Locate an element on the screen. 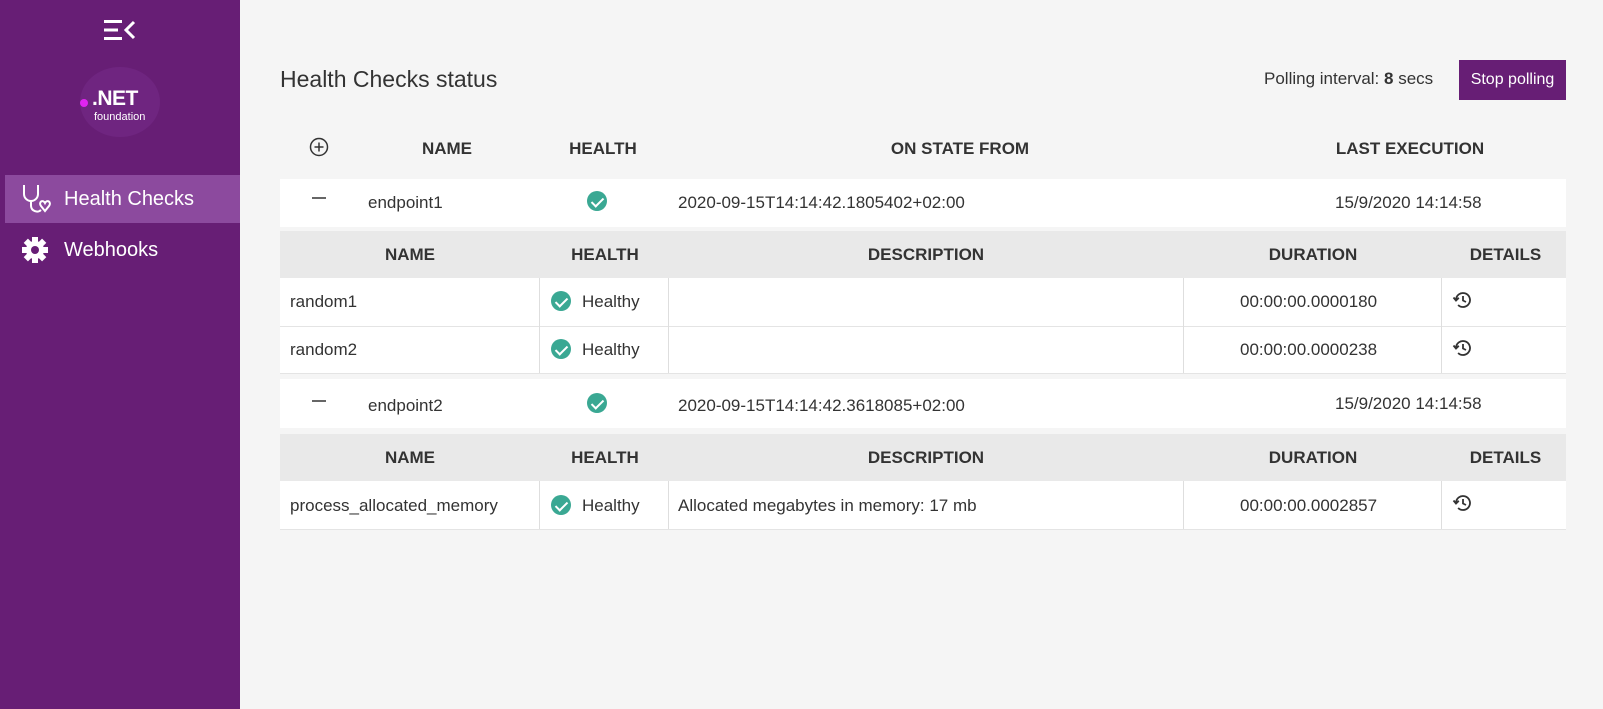  column-header-health: HEALTH is located at coordinates (603, 148).